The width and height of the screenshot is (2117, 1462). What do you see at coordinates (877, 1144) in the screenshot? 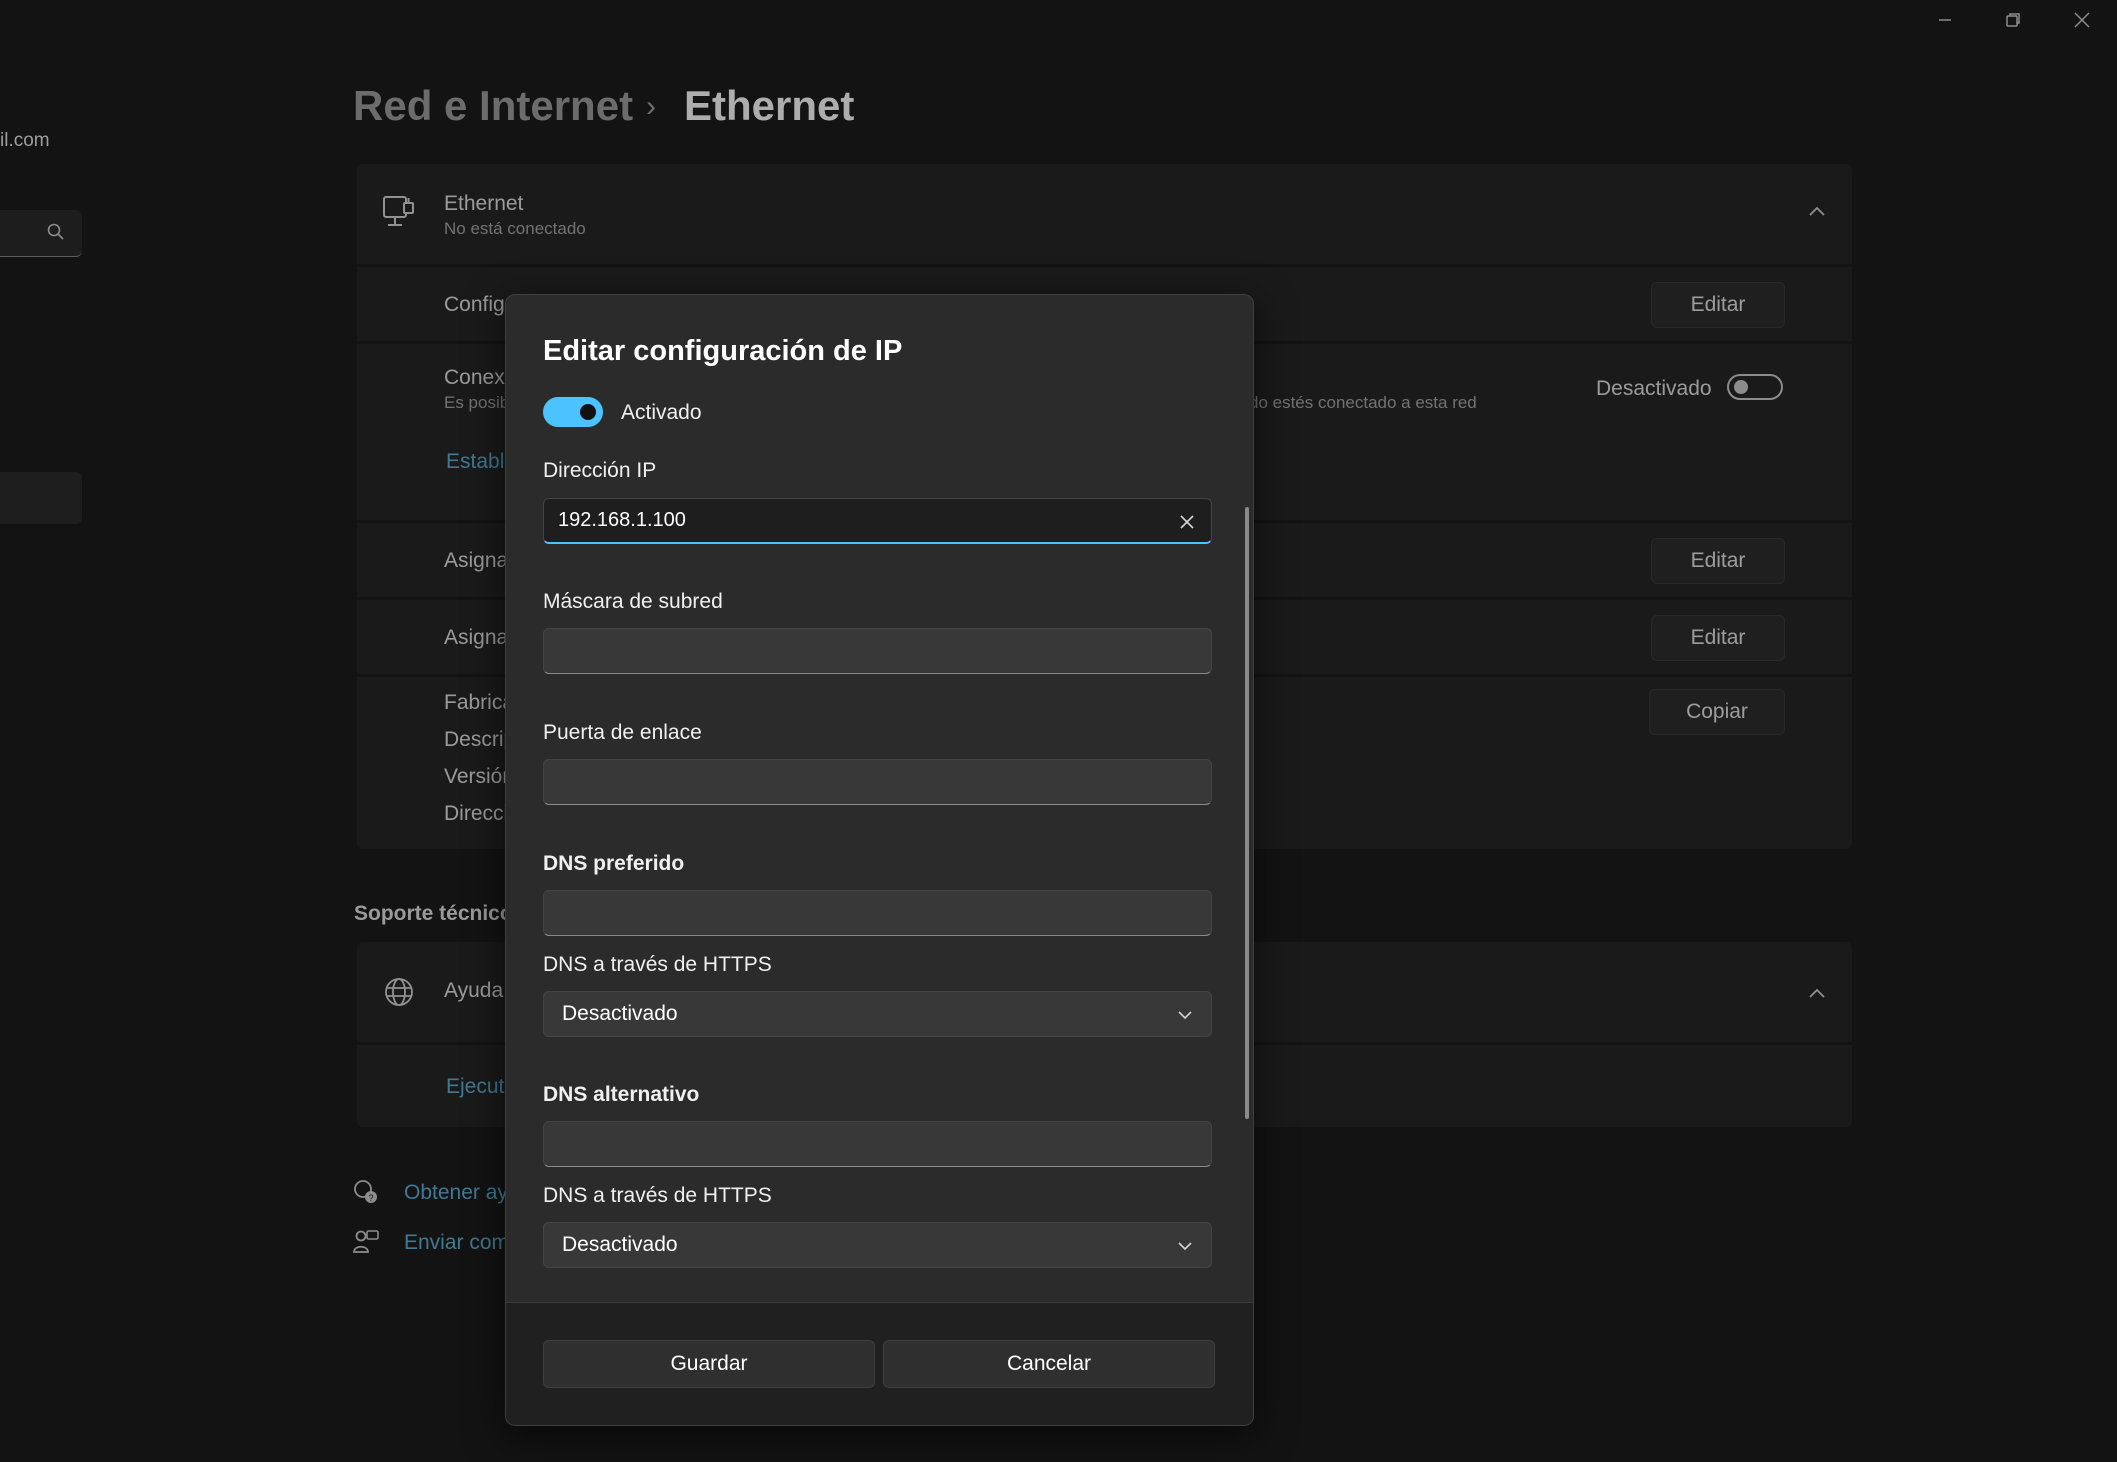
I see `dns-alternate-field` at bounding box center [877, 1144].